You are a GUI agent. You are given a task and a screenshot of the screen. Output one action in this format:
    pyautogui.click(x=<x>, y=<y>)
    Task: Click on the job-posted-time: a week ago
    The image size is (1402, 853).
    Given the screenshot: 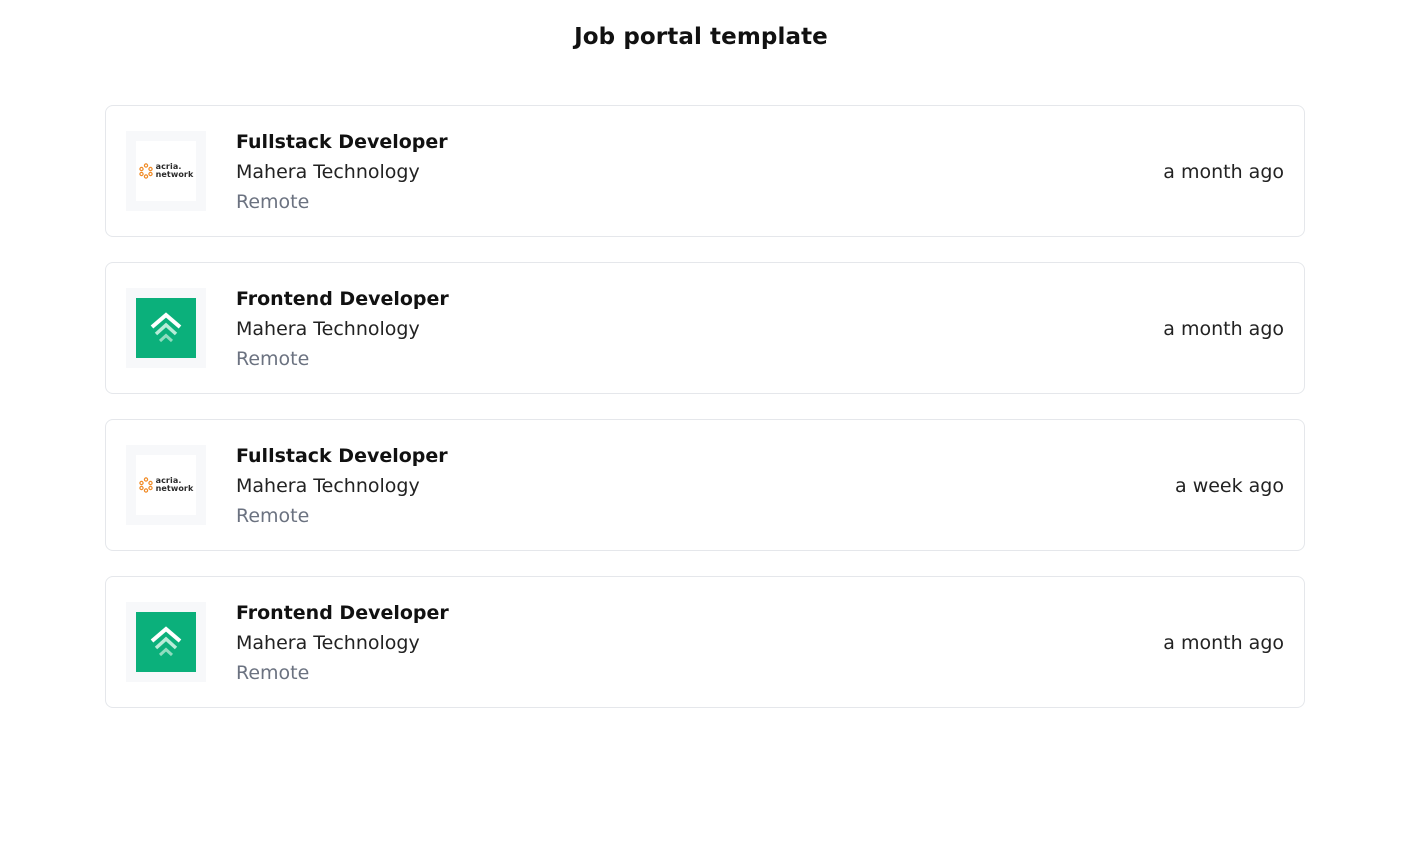 What is the action you would take?
    pyautogui.click(x=1229, y=486)
    